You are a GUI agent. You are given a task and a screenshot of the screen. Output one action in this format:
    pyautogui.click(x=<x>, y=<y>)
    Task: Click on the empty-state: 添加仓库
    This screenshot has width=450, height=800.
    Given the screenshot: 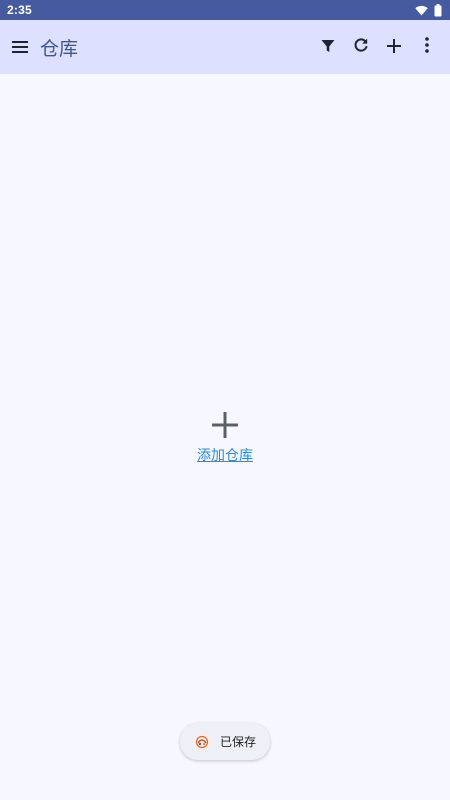 What is the action you would take?
    pyautogui.click(x=225, y=438)
    